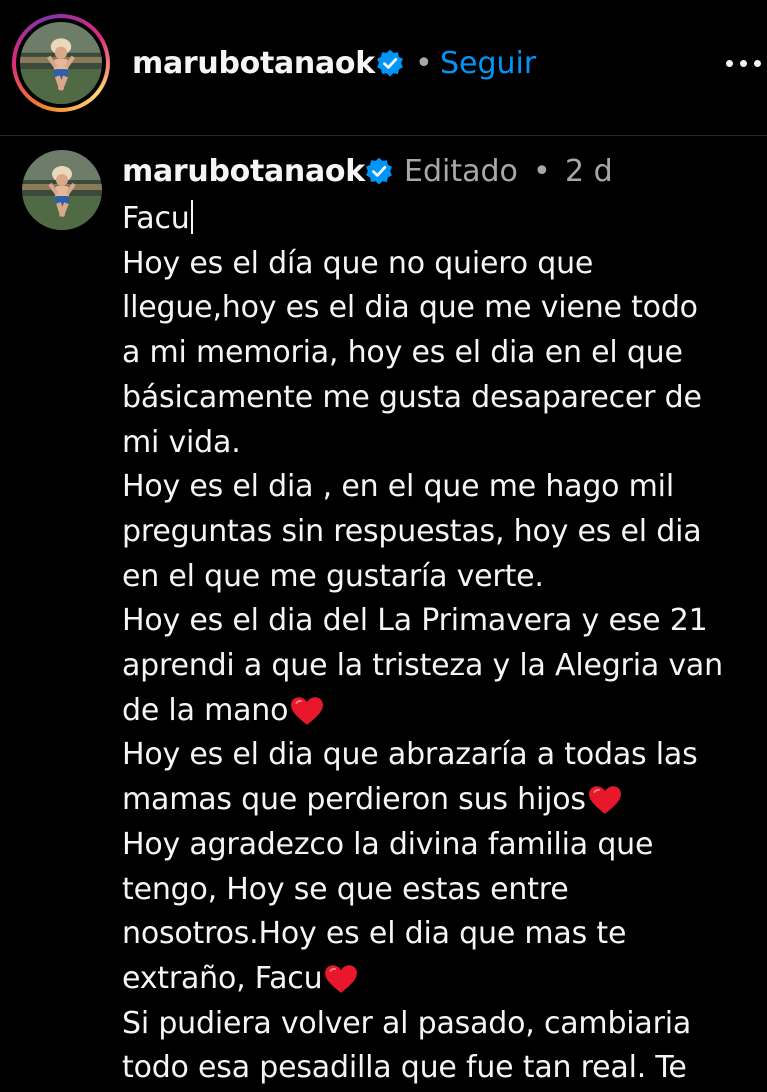 This screenshot has width=767, height=1092. I want to click on header-username: marubotanaok, so click(253, 64).